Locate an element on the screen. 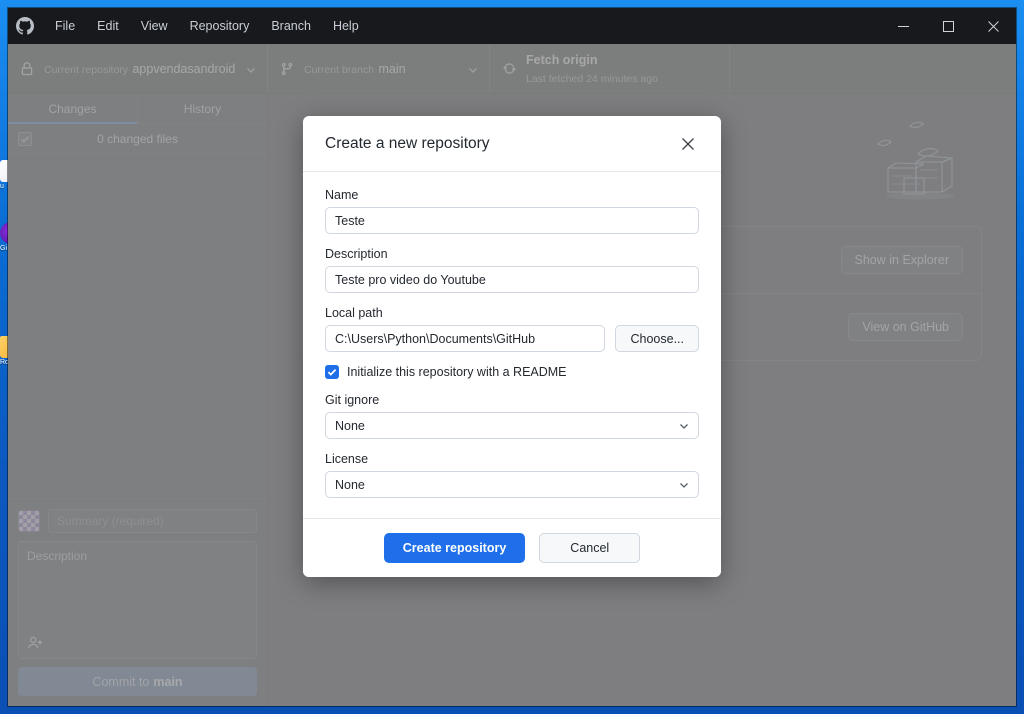 This screenshot has width=1024, height=714. menu-view: View is located at coordinates (154, 26).